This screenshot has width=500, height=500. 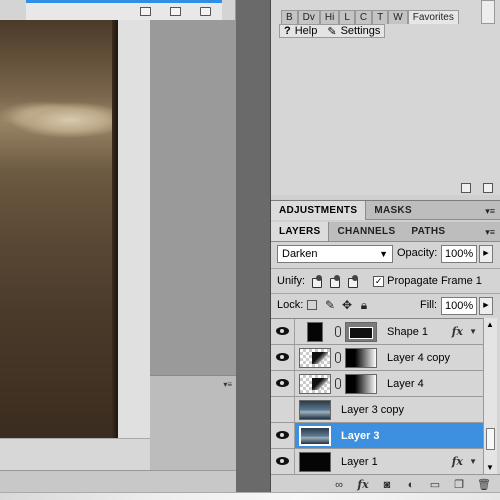 I want to click on blend-row: Darken ▼ Opacity: 100% ▶, so click(x=386, y=255).